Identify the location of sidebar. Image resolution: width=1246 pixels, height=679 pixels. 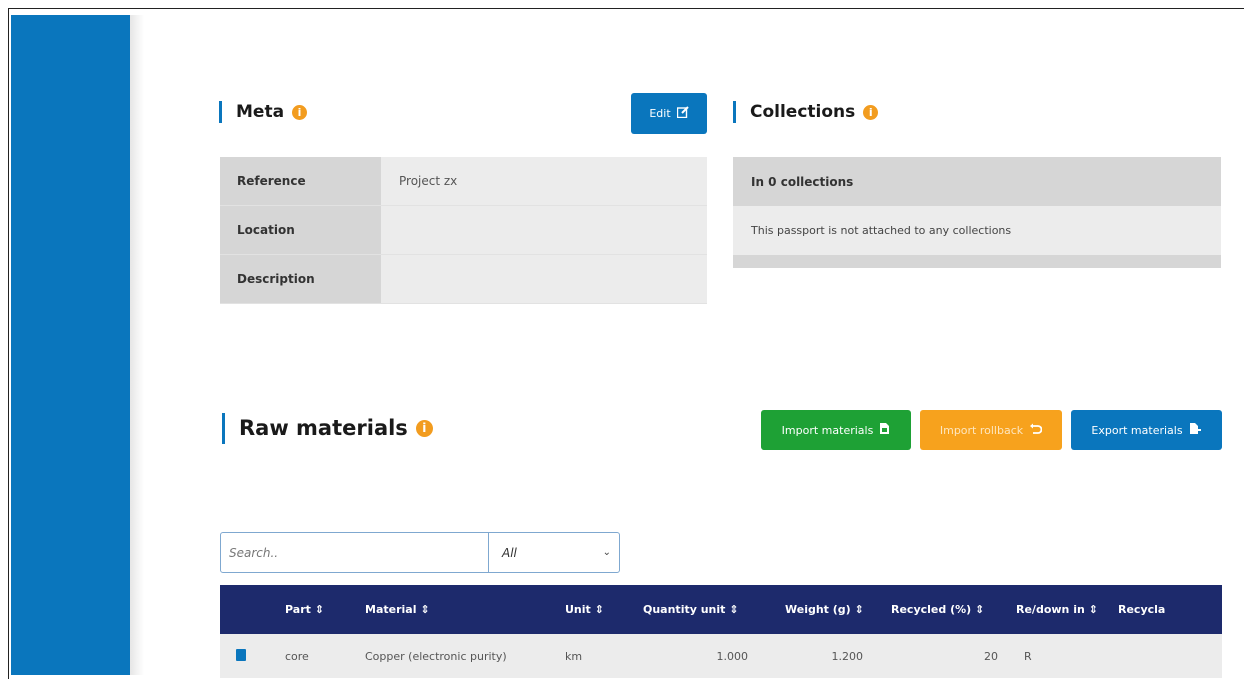
(70, 345).